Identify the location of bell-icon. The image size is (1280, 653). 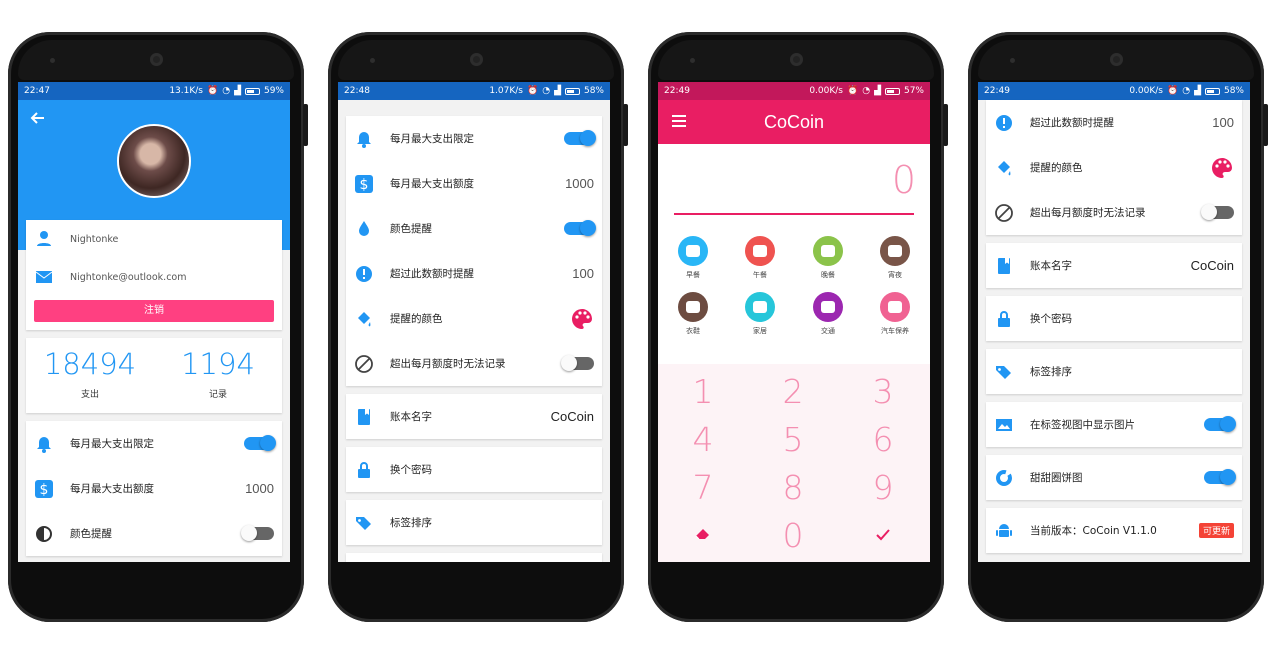
(44, 444).